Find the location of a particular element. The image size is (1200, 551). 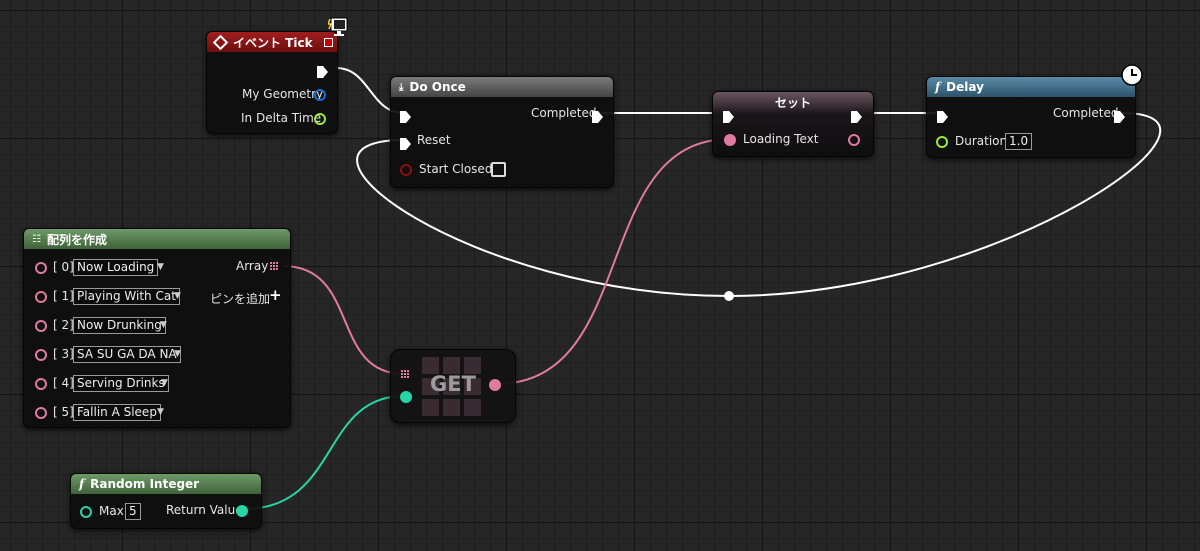

pin-label-in-delta-time: In Delta Time is located at coordinates (281, 118).